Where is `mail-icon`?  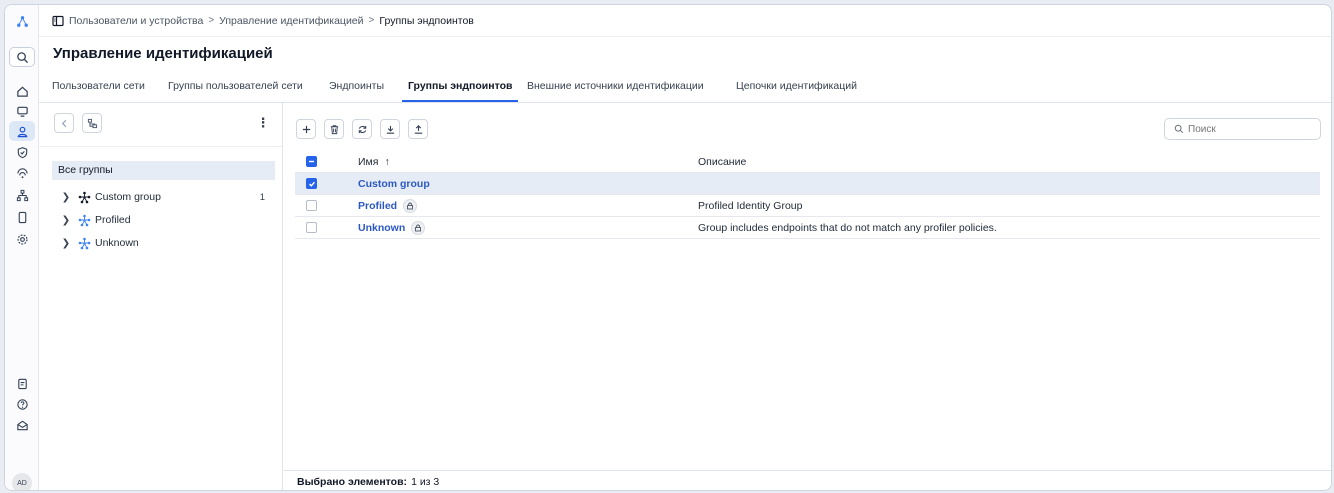 mail-icon is located at coordinates (22, 425).